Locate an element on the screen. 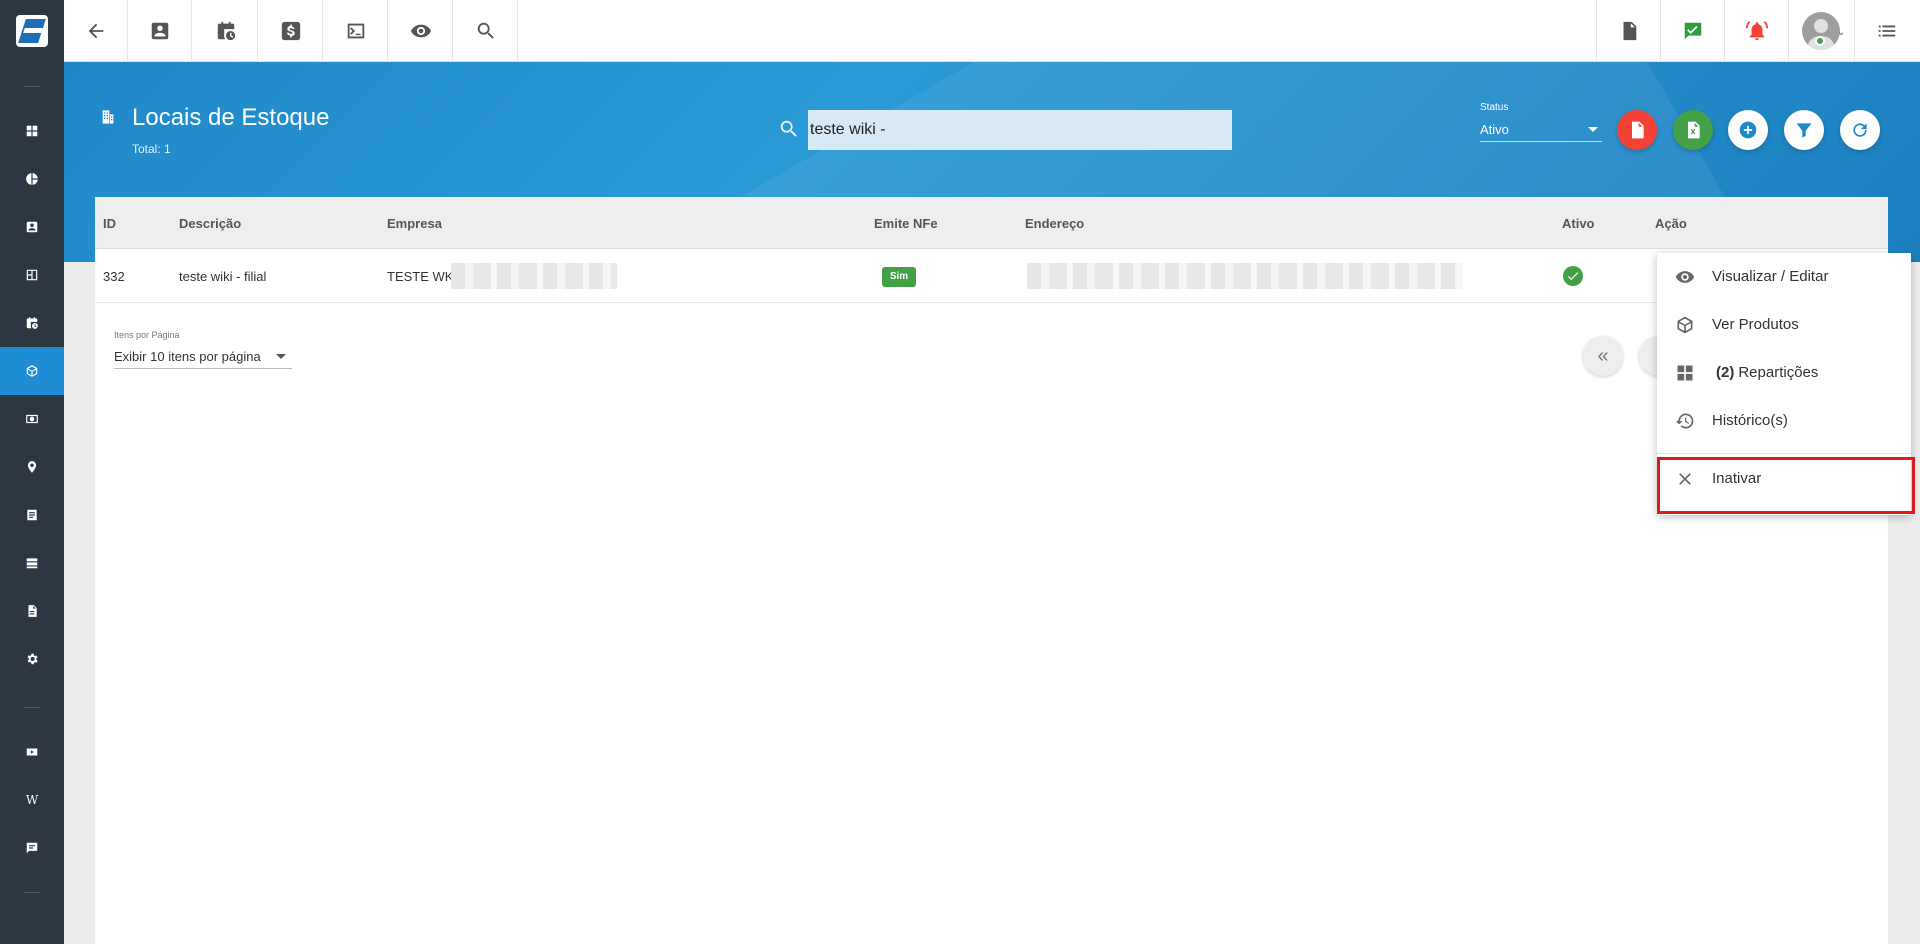  pie-chart-icon is located at coordinates (32, 179).